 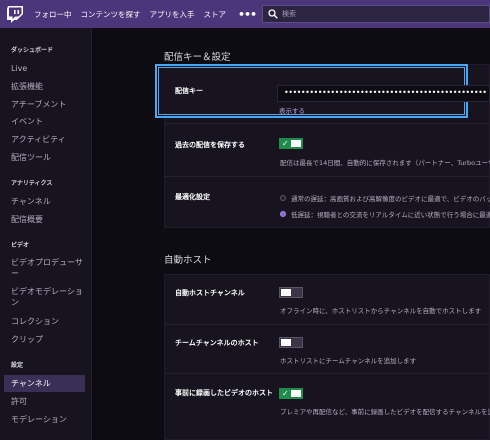 What do you see at coordinates (210, 293) in the screenshot?
I see `auto-host-label: 自動ホストチャンネル` at bounding box center [210, 293].